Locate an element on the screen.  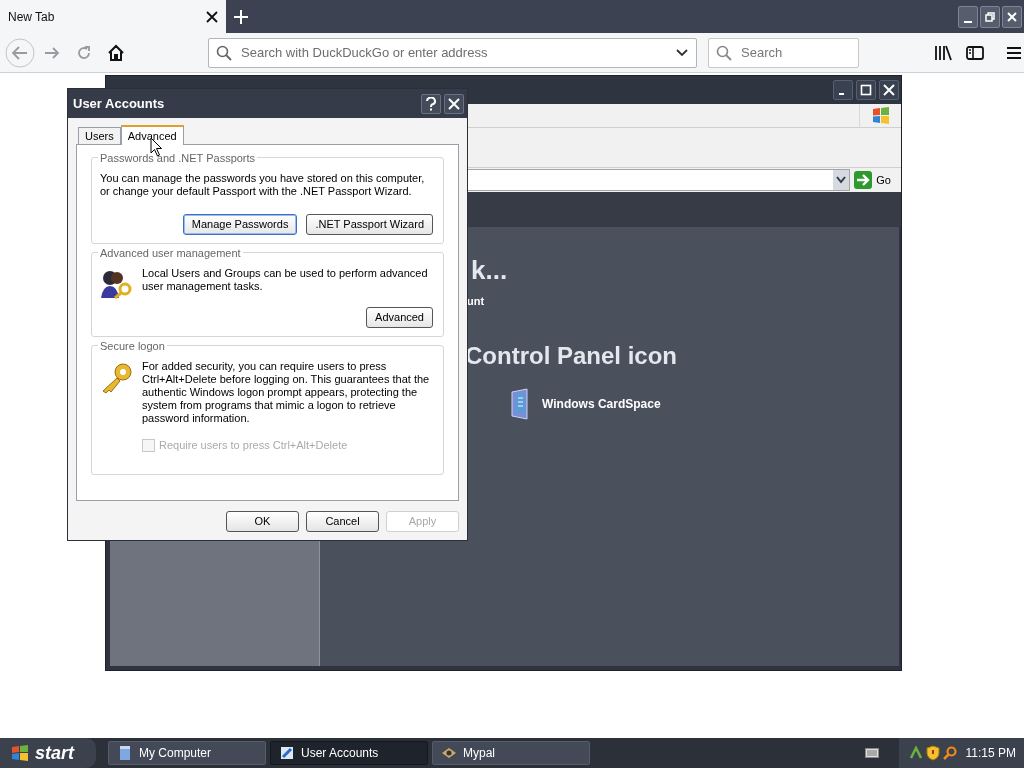
help-icon is located at coordinates (431, 103).